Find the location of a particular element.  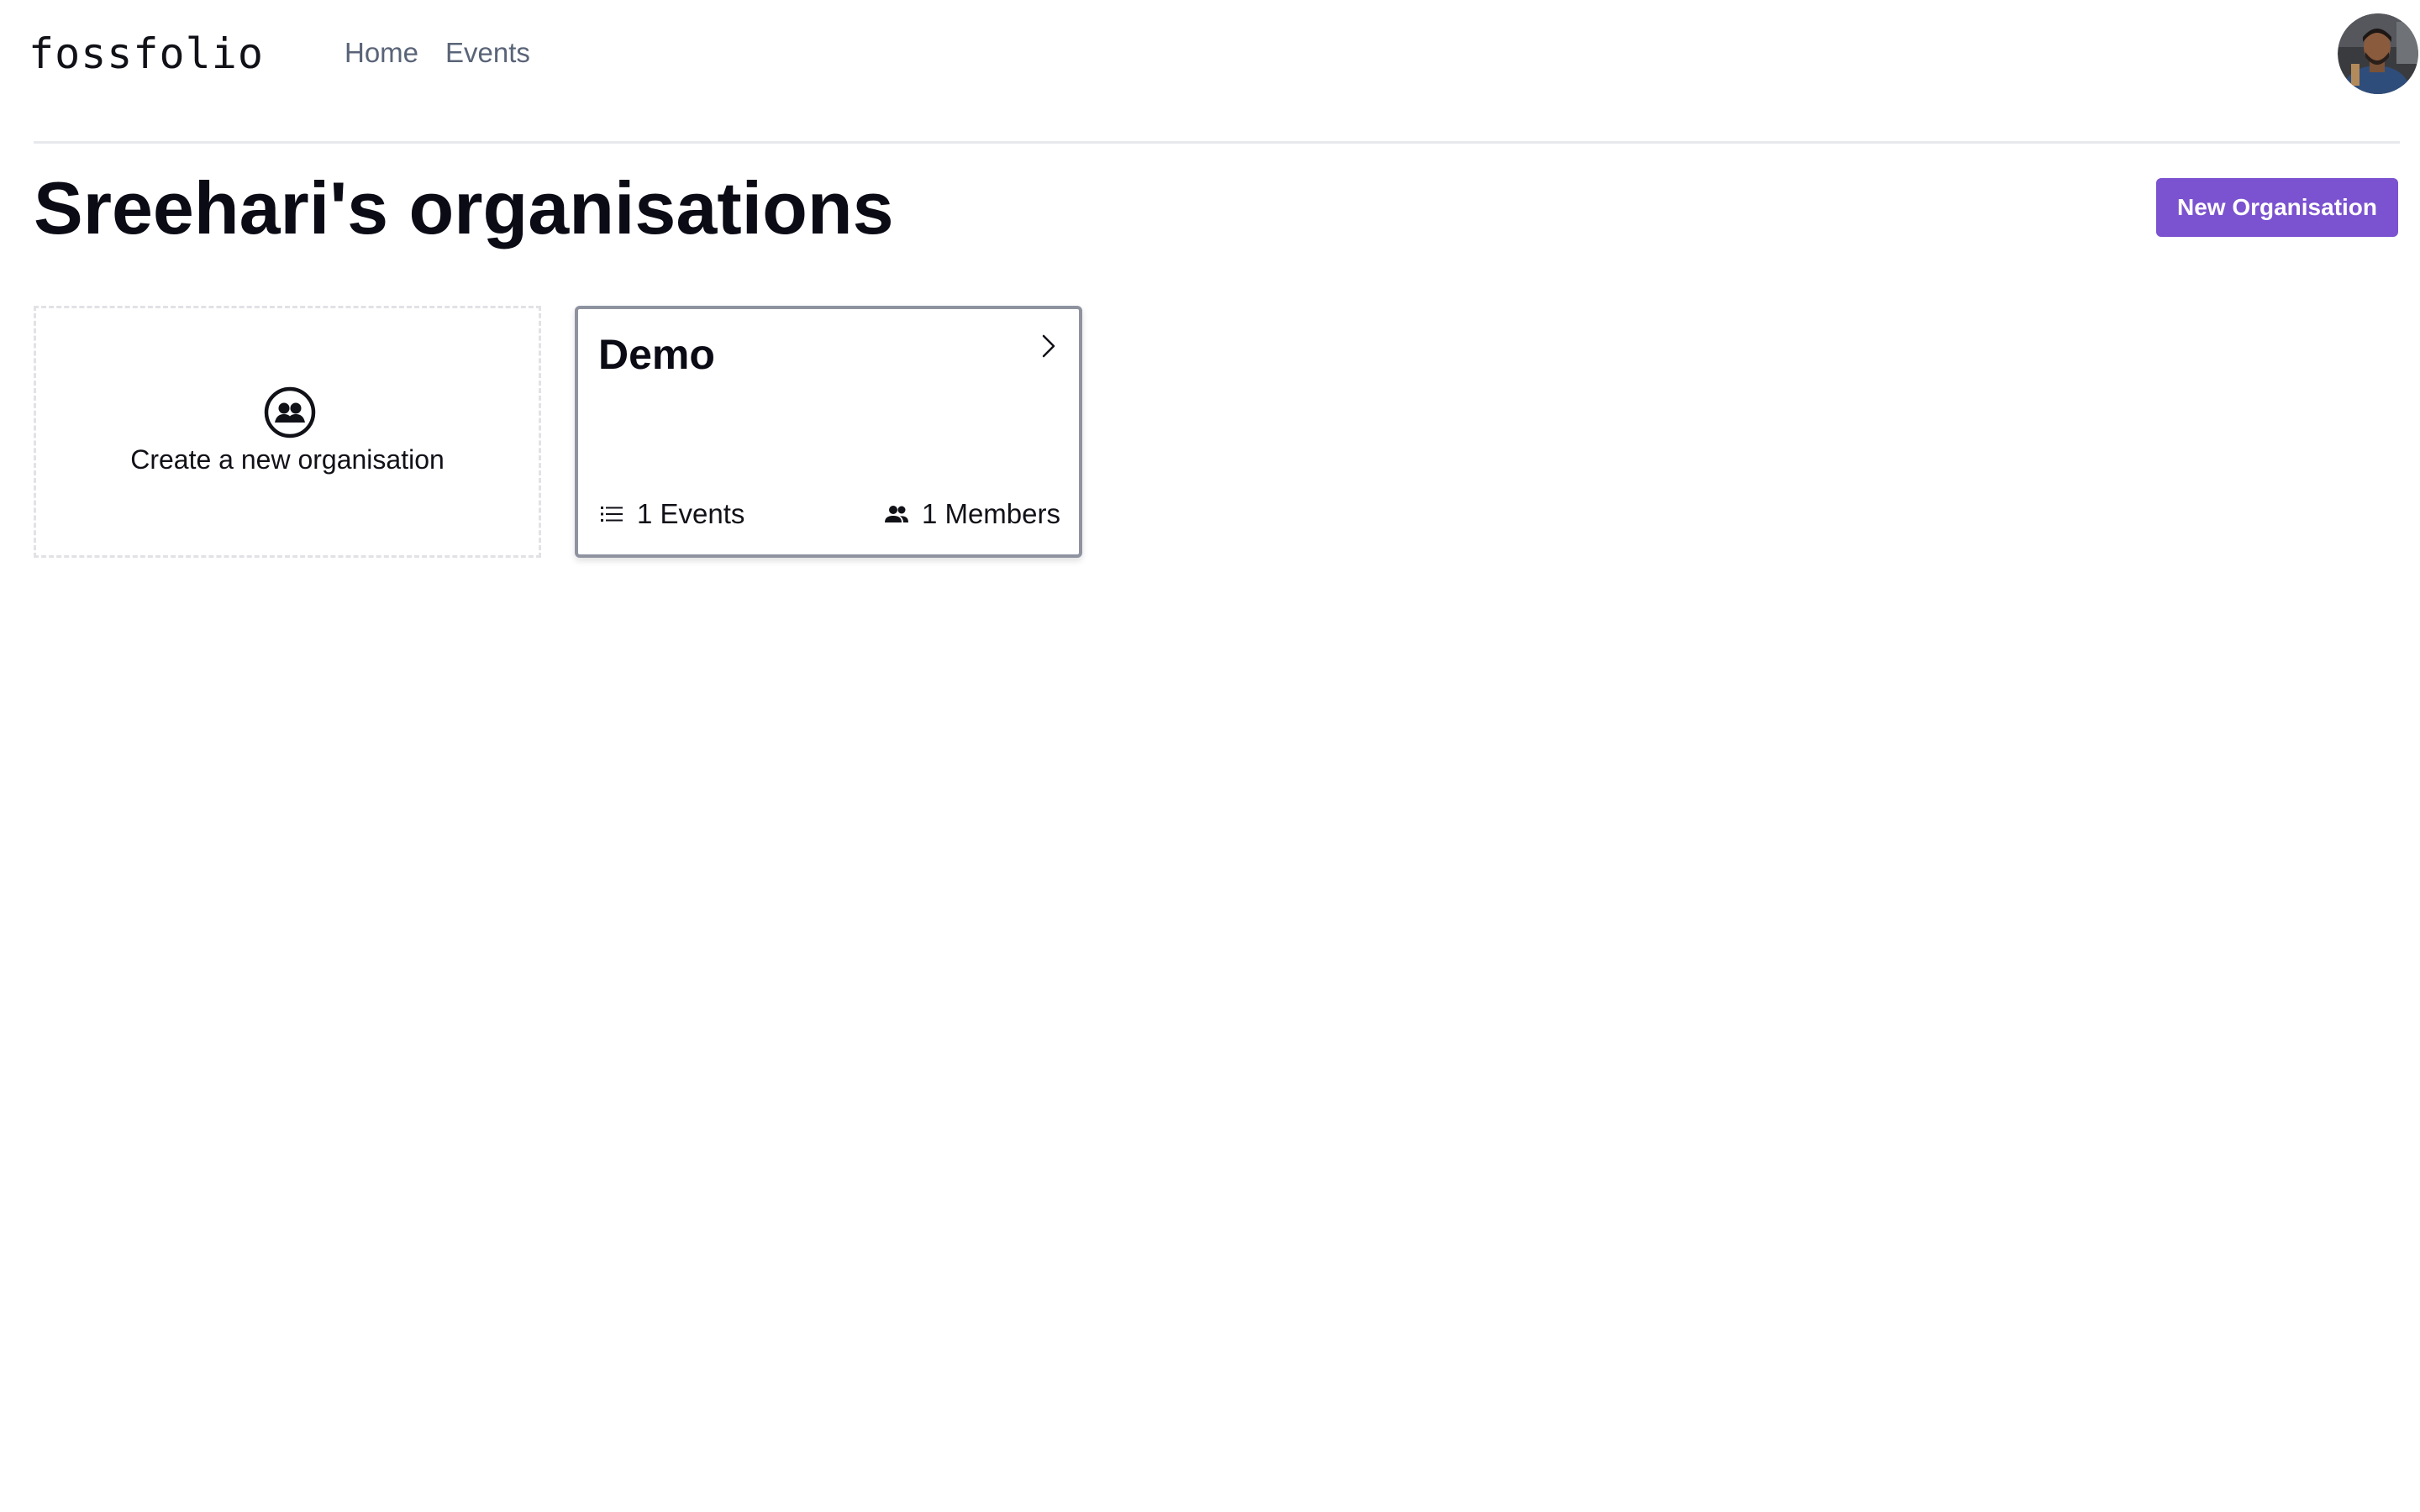

events-count: 1 Events is located at coordinates (671, 514).